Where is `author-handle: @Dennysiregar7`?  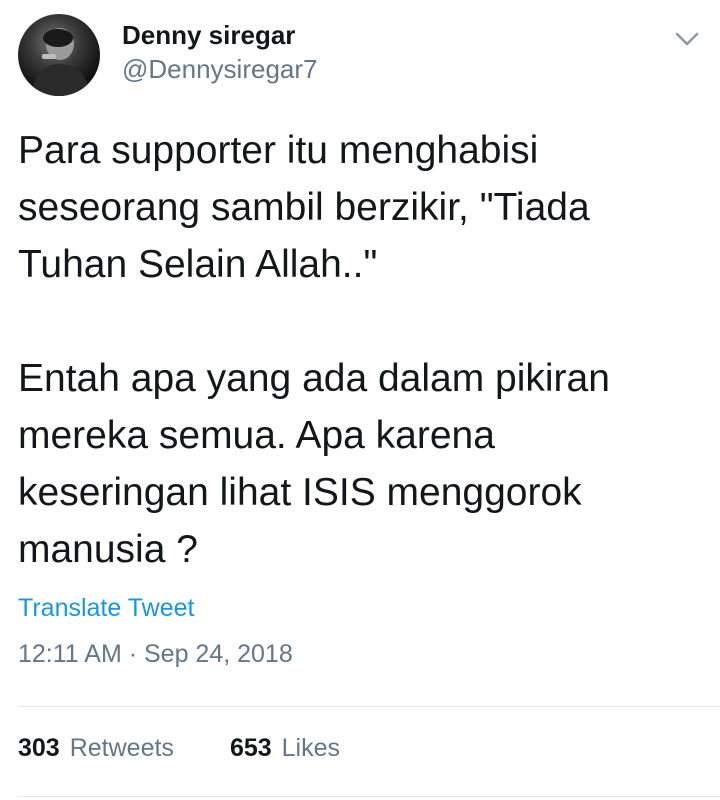 author-handle: @Dennysiregar7 is located at coordinates (219, 69).